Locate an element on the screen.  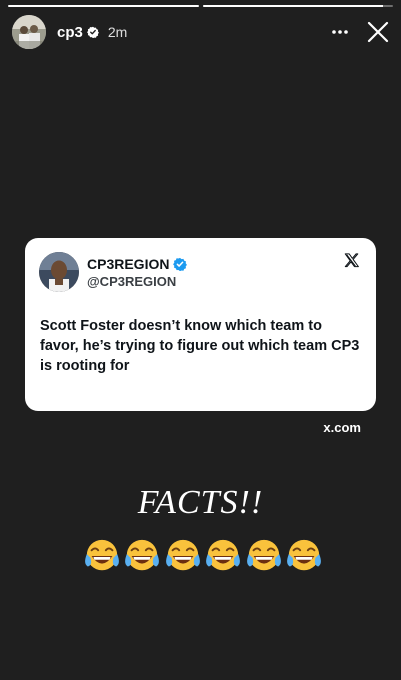
story-caption: FACTS!! is located at coordinates (200, 502).